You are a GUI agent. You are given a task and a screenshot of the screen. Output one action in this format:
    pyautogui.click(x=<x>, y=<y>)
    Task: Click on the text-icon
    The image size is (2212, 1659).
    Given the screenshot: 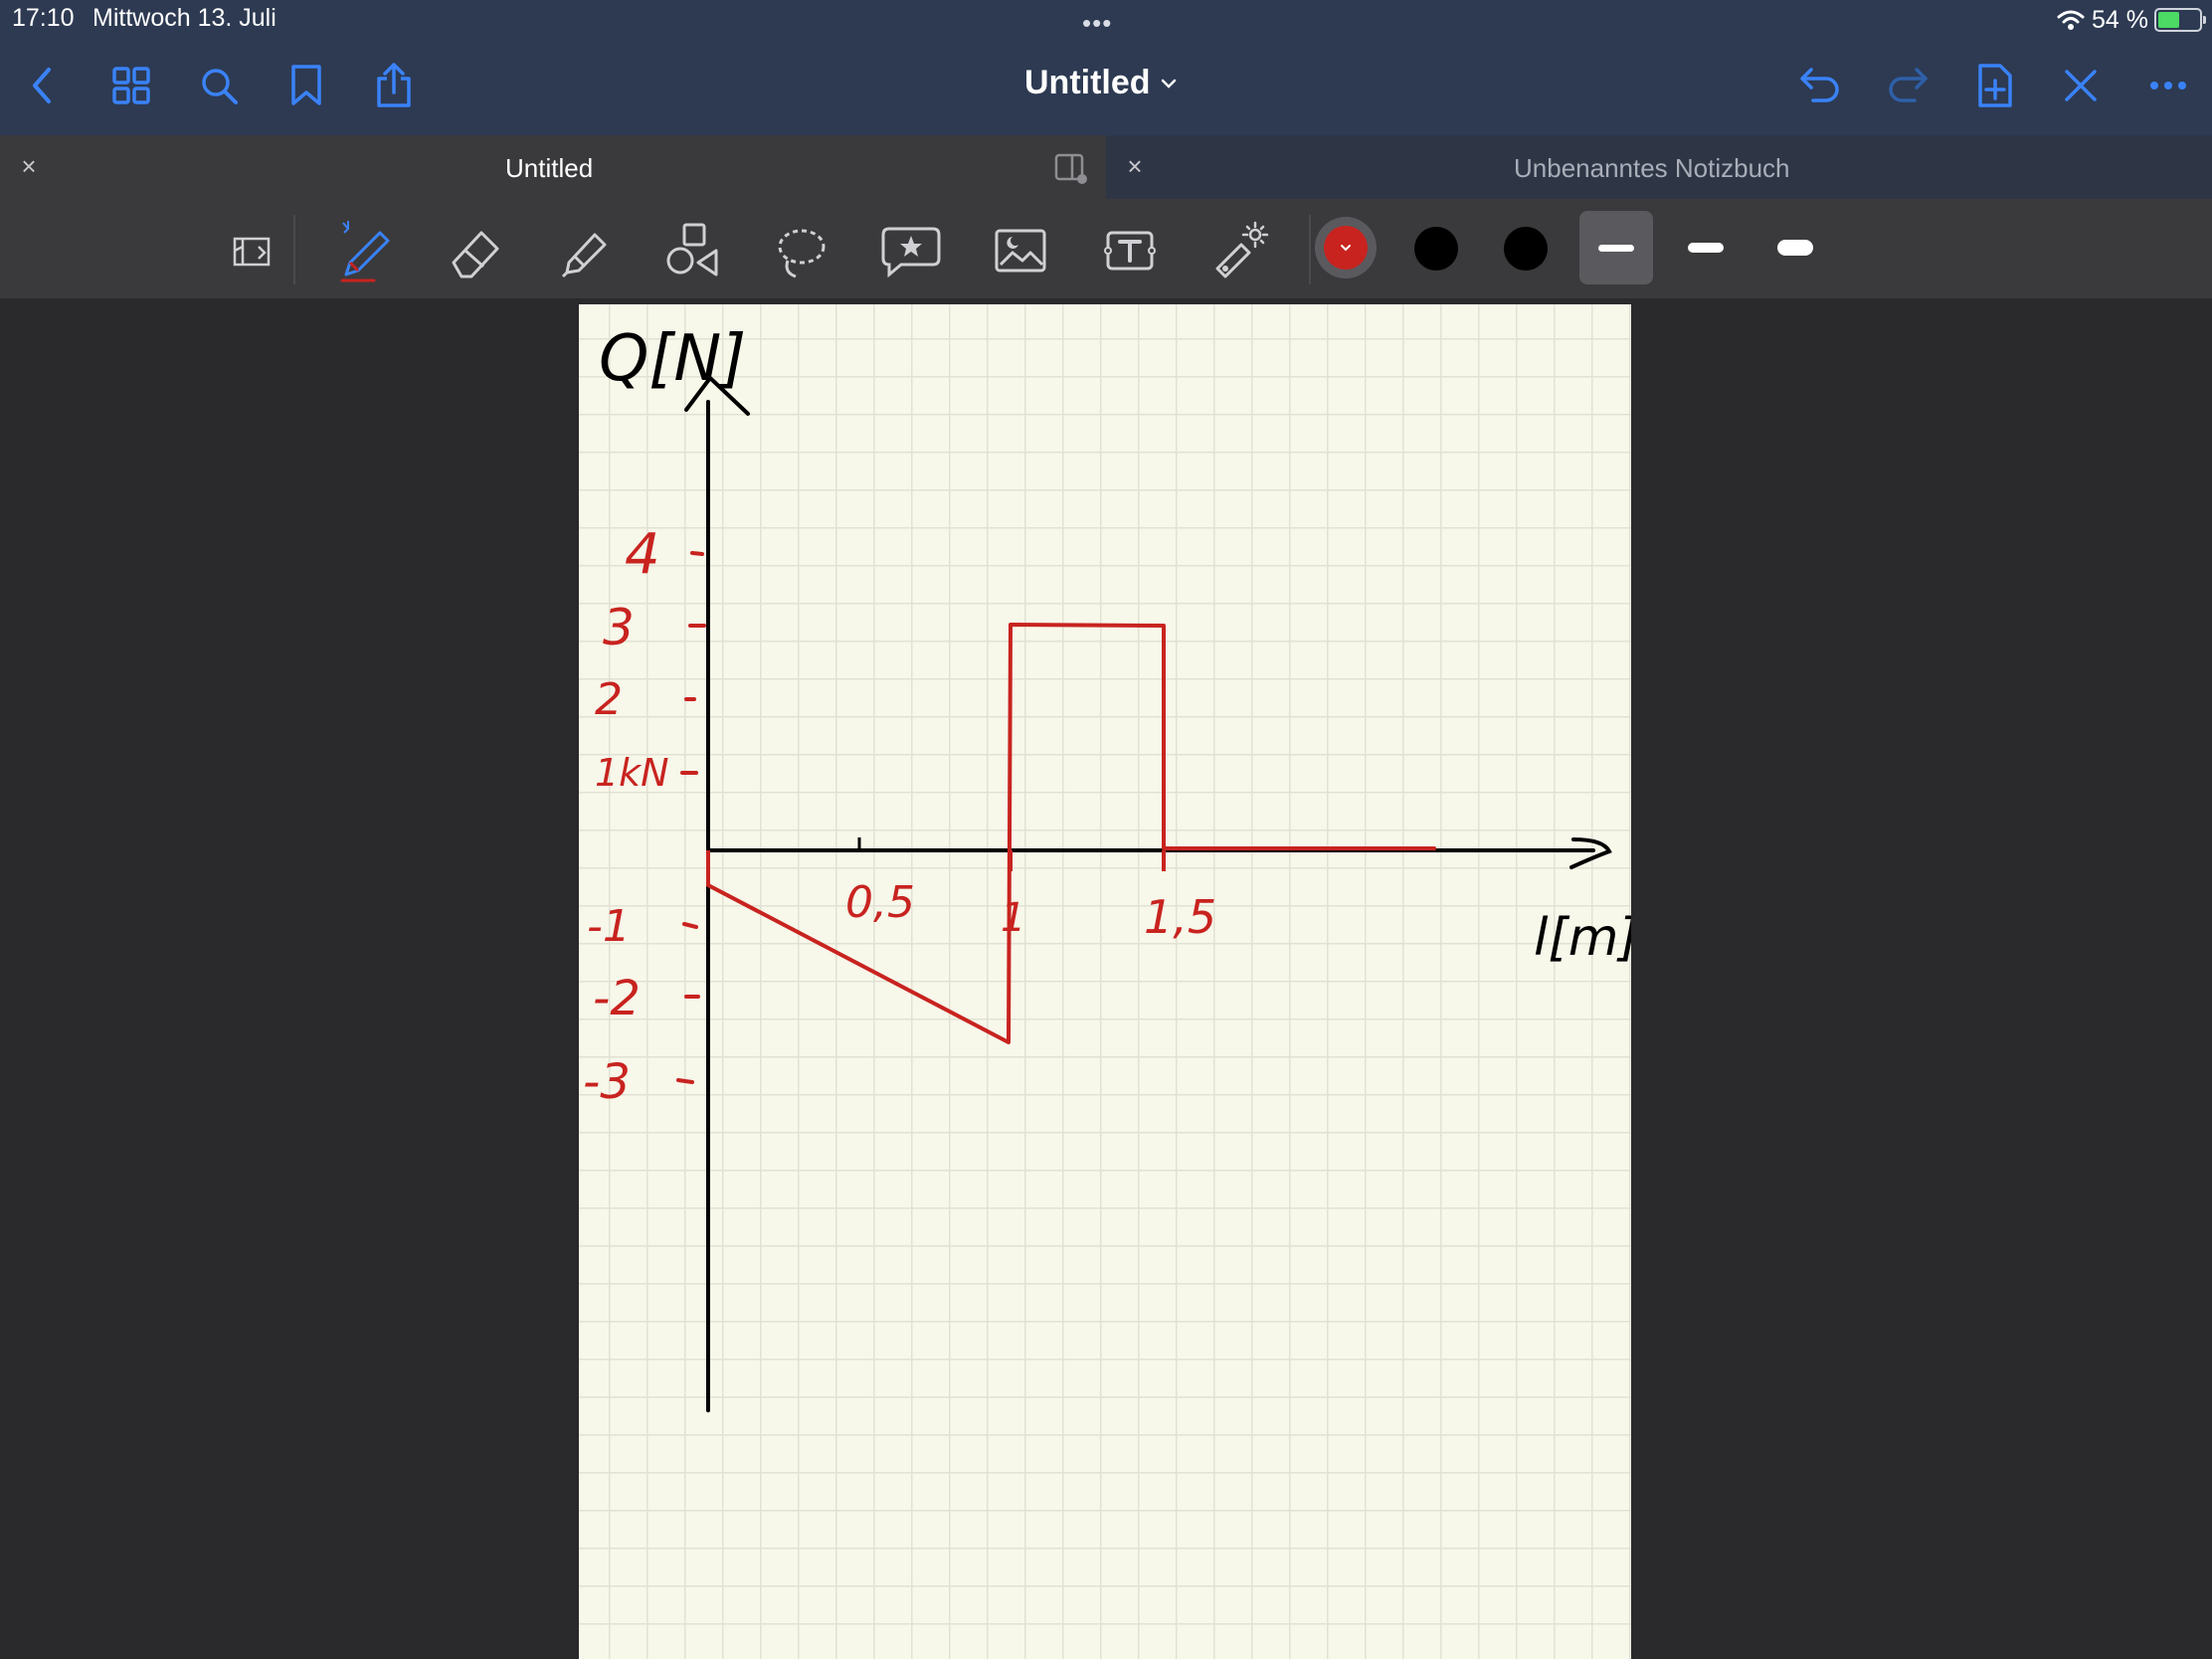 What is the action you would take?
    pyautogui.click(x=1130, y=251)
    